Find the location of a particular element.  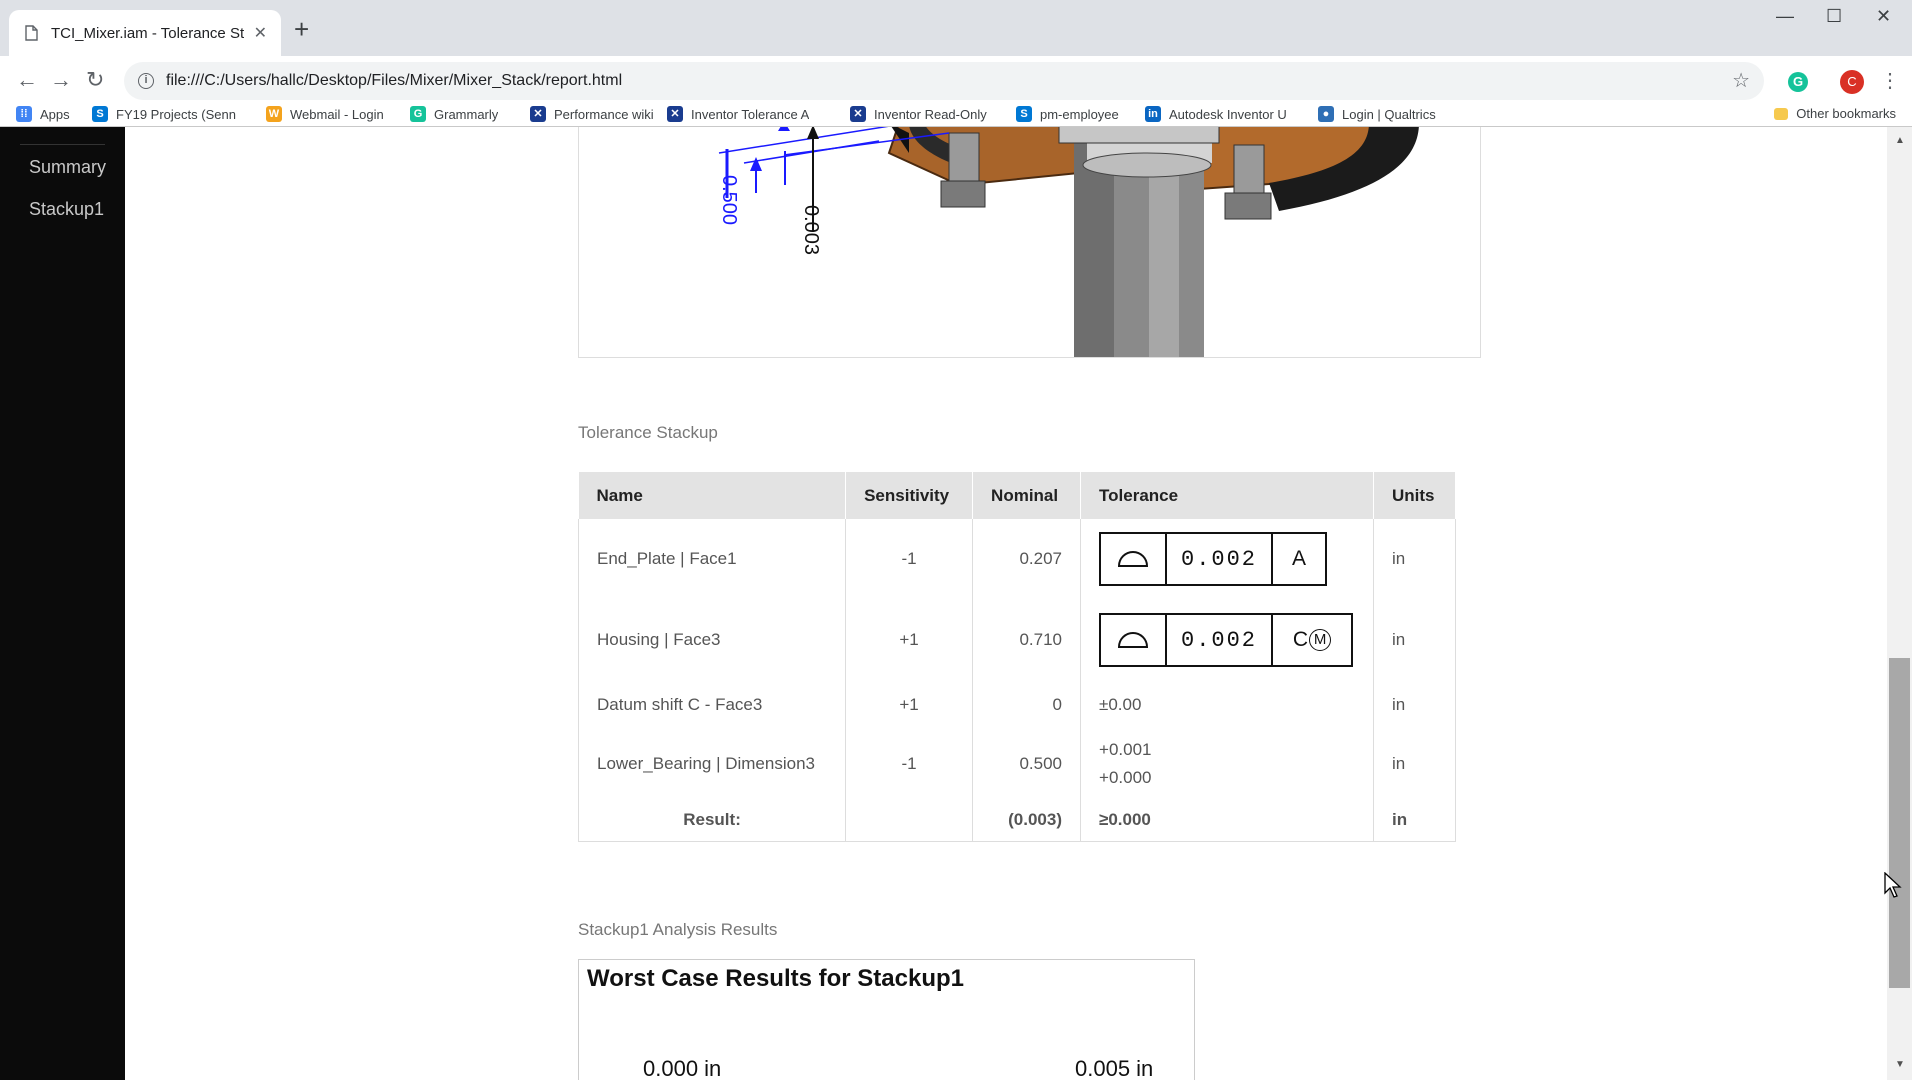

table-row: Housing | Face3 +1 0.710 0.002 CM in is located at coordinates (1016, 640).